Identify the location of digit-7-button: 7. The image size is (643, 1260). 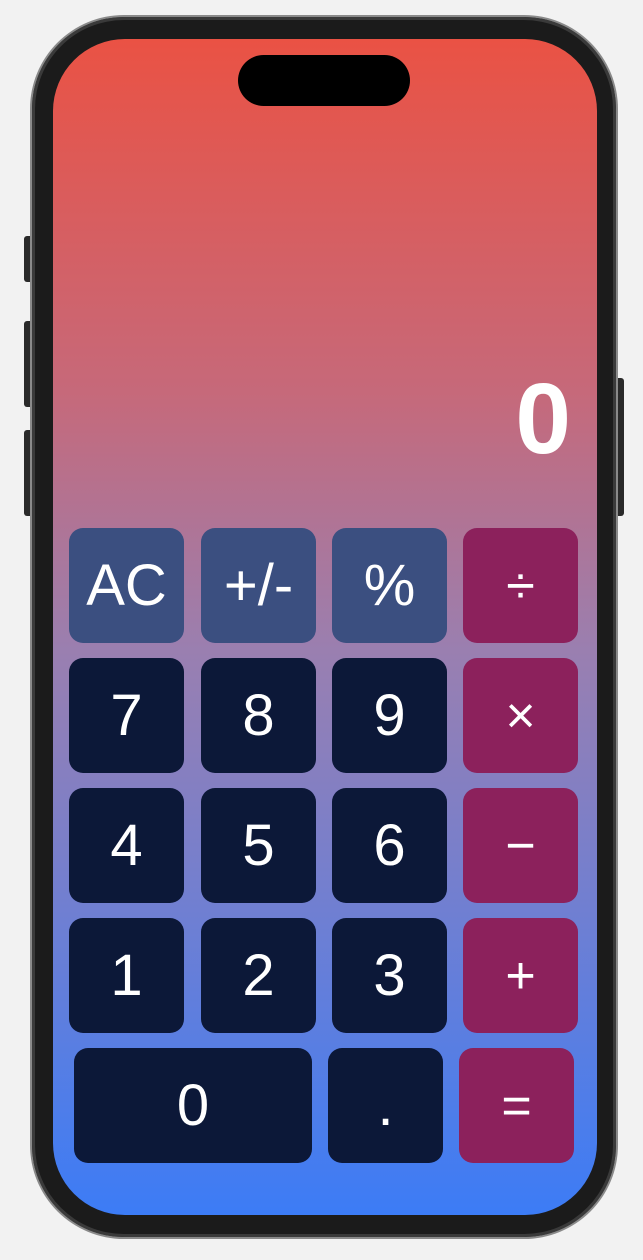
(126, 715).